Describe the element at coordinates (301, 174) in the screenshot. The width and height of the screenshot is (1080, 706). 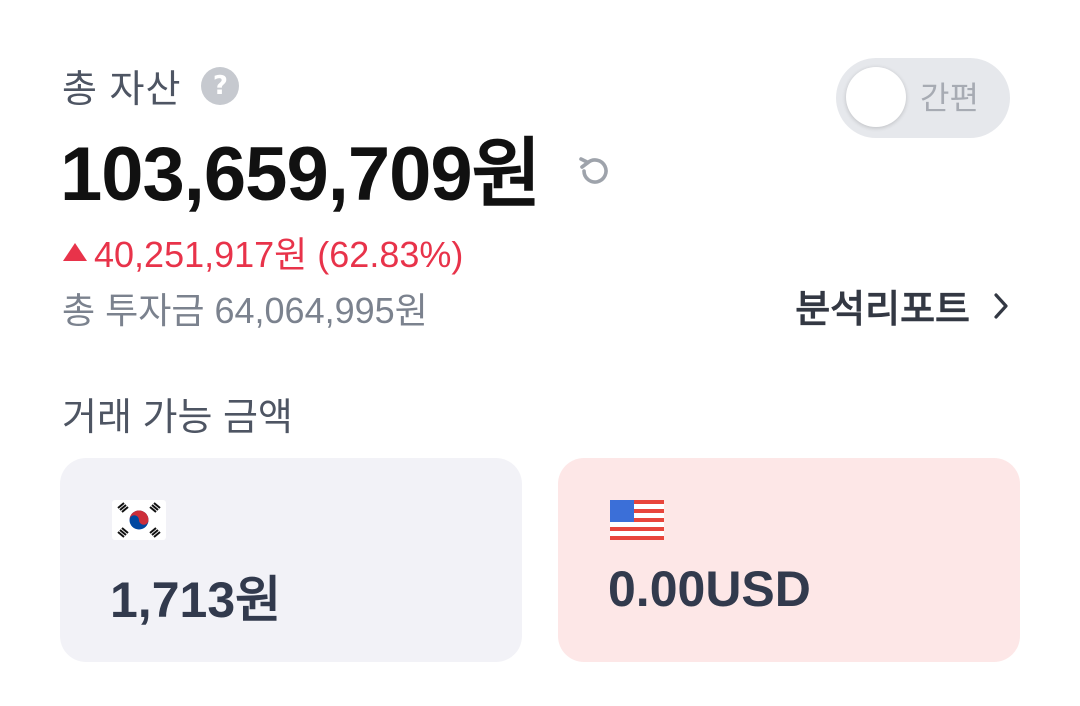
I see `total-assets-amount: 103,659,709원` at that location.